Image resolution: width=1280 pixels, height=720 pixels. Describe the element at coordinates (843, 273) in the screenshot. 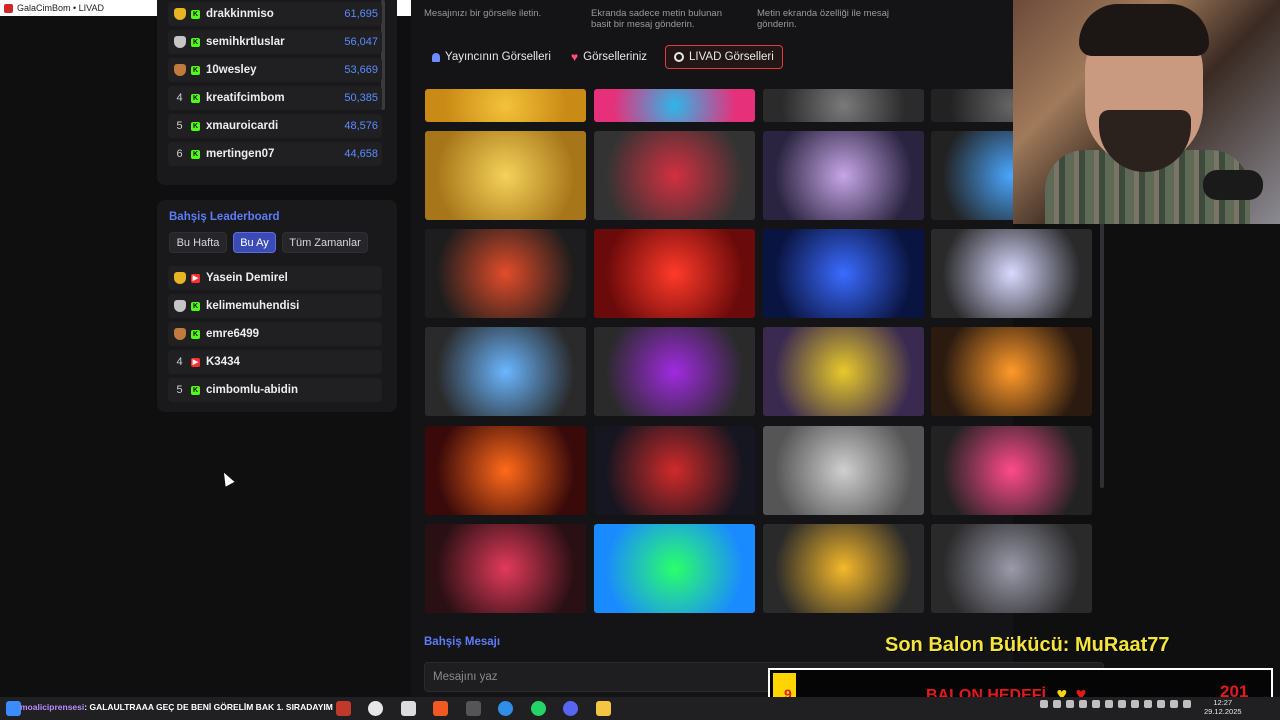

I see `evil-eye-effect` at that location.